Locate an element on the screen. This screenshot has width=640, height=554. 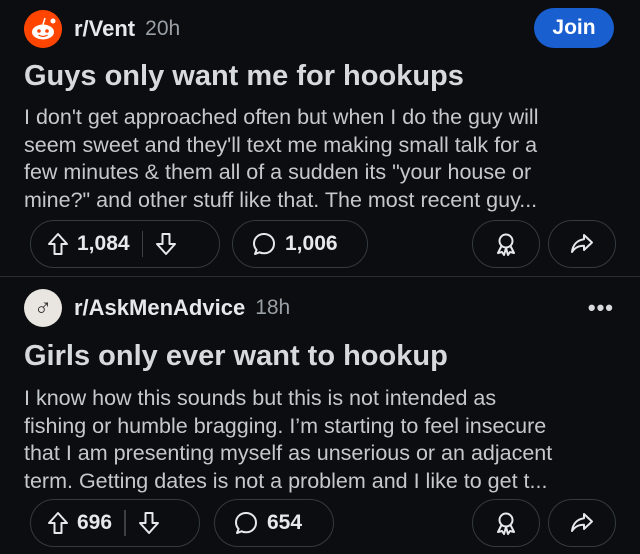
post-header: r/Vent 20h is located at coordinates (102, 29).